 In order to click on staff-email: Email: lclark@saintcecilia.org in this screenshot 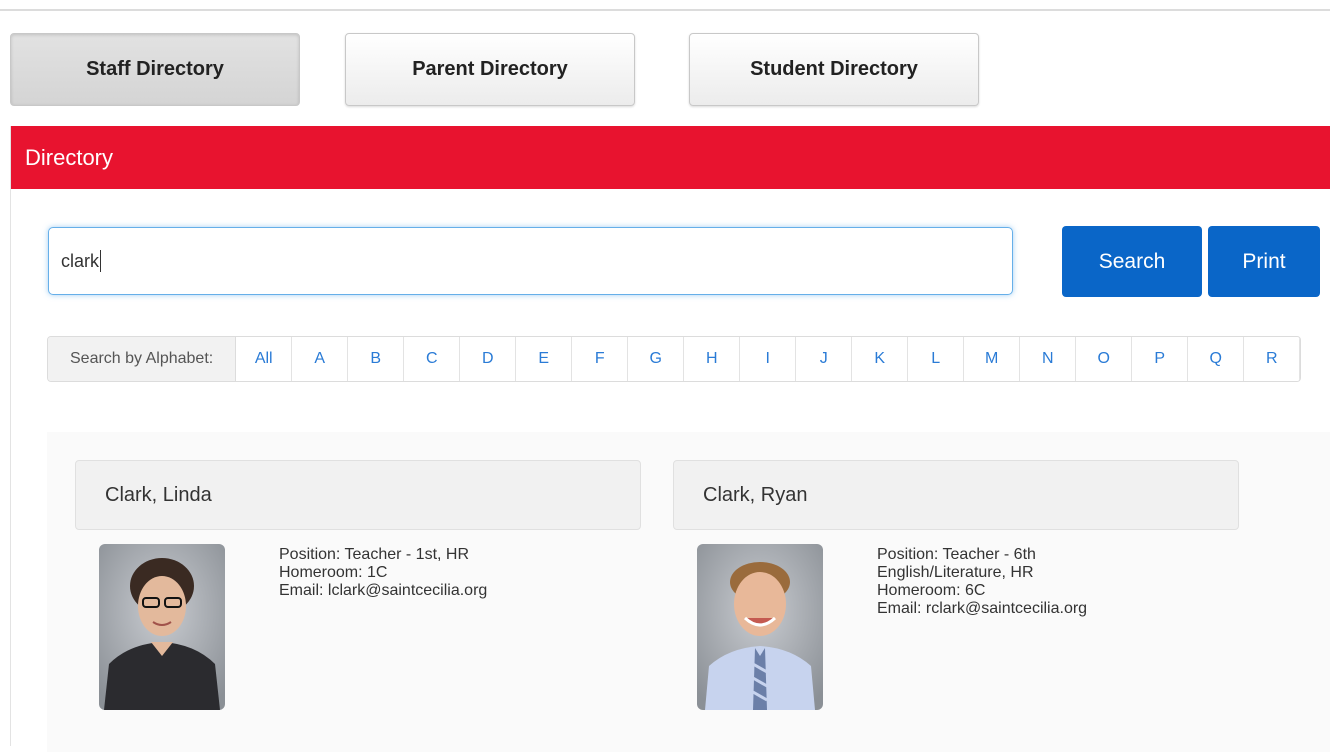, I will do `click(444, 591)`.